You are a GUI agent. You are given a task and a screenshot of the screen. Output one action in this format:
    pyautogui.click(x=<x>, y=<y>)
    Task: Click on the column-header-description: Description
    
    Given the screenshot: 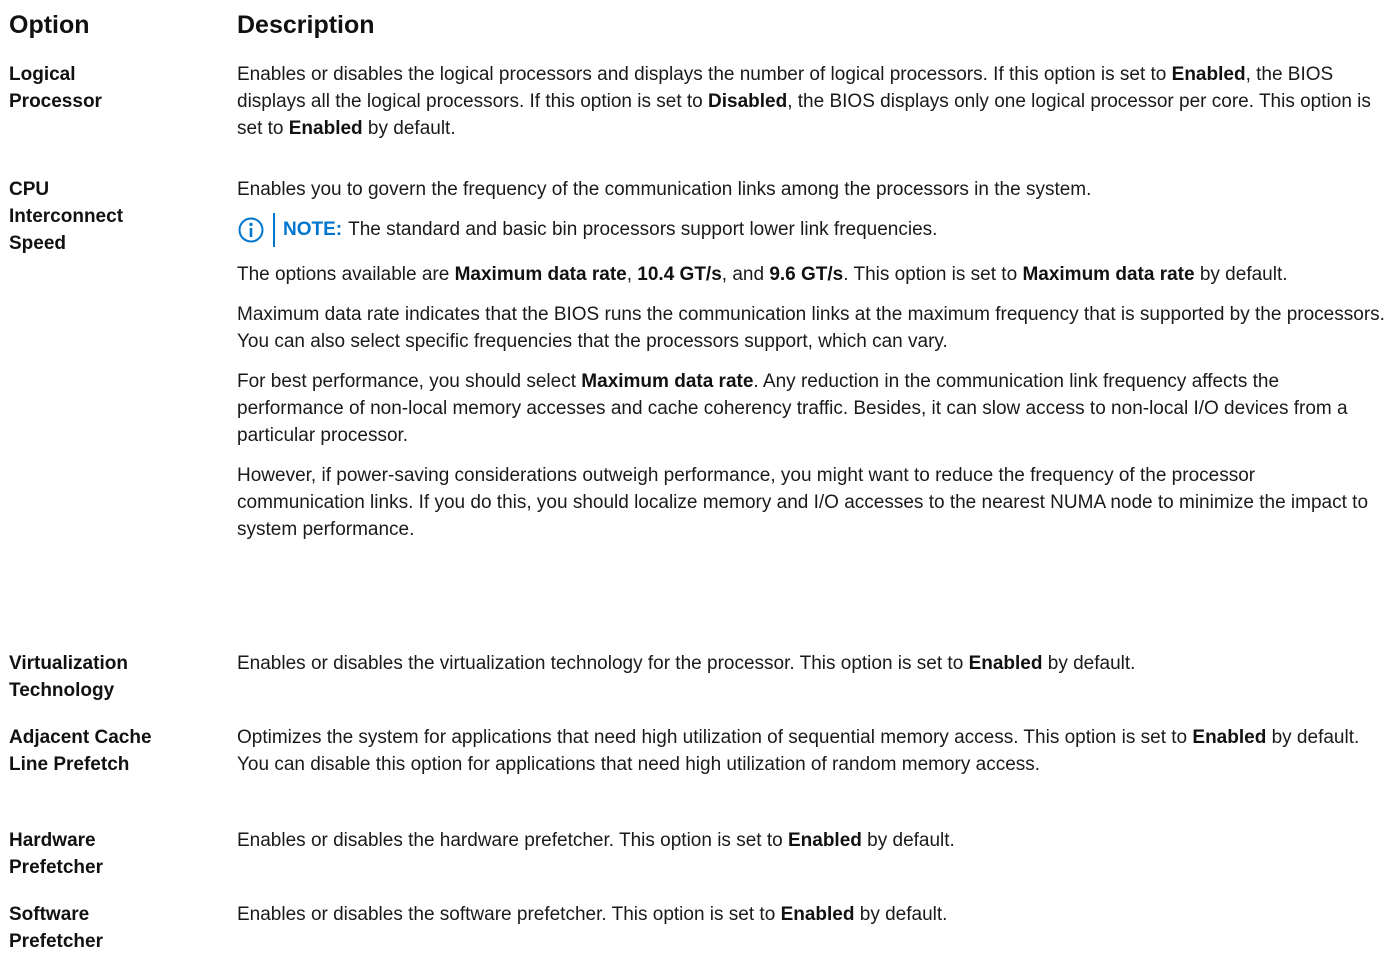 What is the action you would take?
    pyautogui.click(x=306, y=25)
    